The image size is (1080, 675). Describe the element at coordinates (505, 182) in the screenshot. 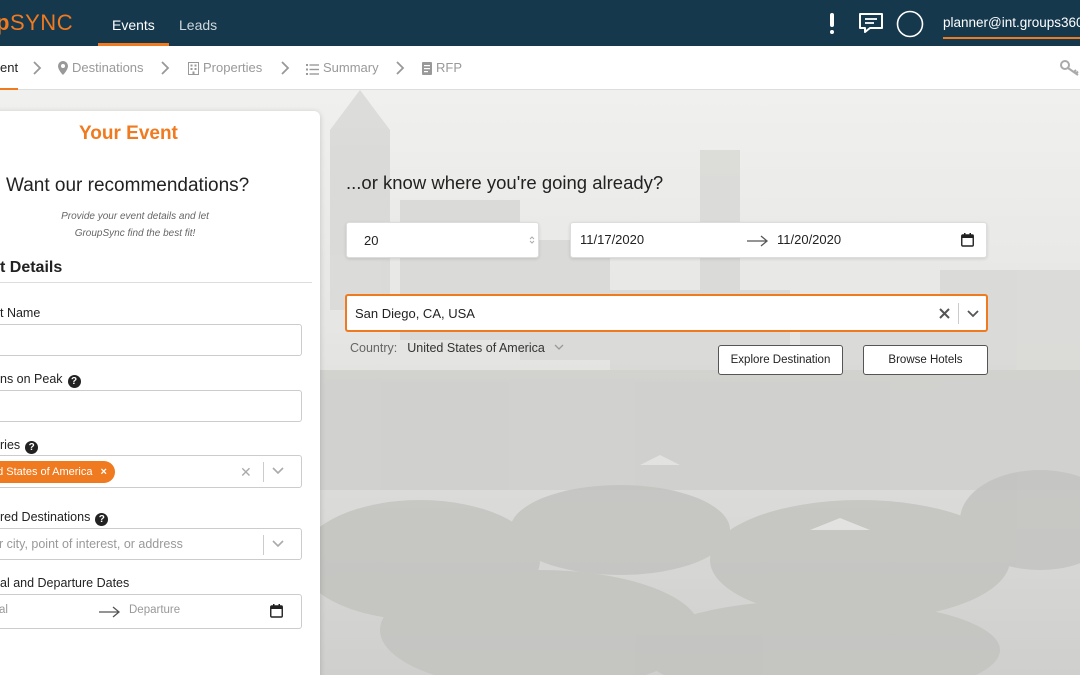

I see `know-where-heading: ...or know where you're going already?` at that location.